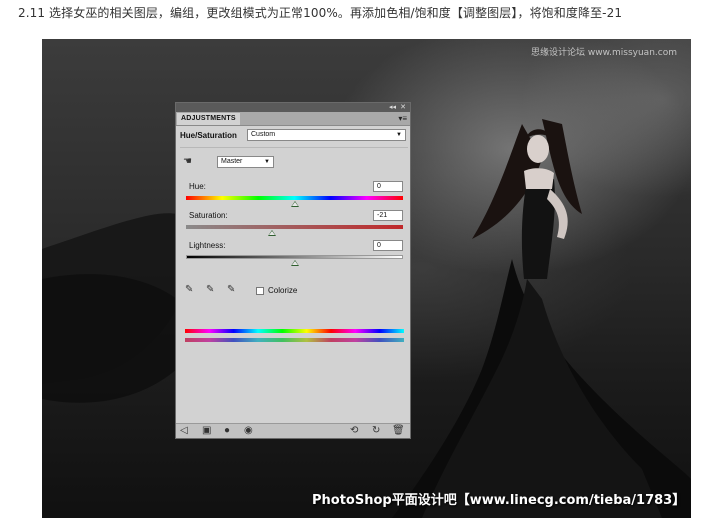 Image resolution: width=721 pixels, height=518 pixels. I want to click on panel-bottom-toolbar: ◁ ▣ ● ◉ ⟲ ↻ 🗑, so click(293, 430).